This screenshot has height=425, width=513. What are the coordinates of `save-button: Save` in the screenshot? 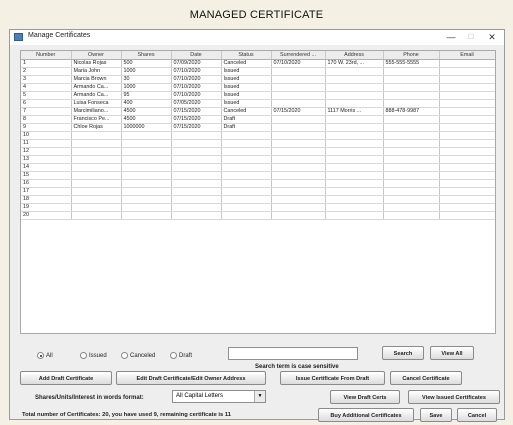 It's located at (436, 415).